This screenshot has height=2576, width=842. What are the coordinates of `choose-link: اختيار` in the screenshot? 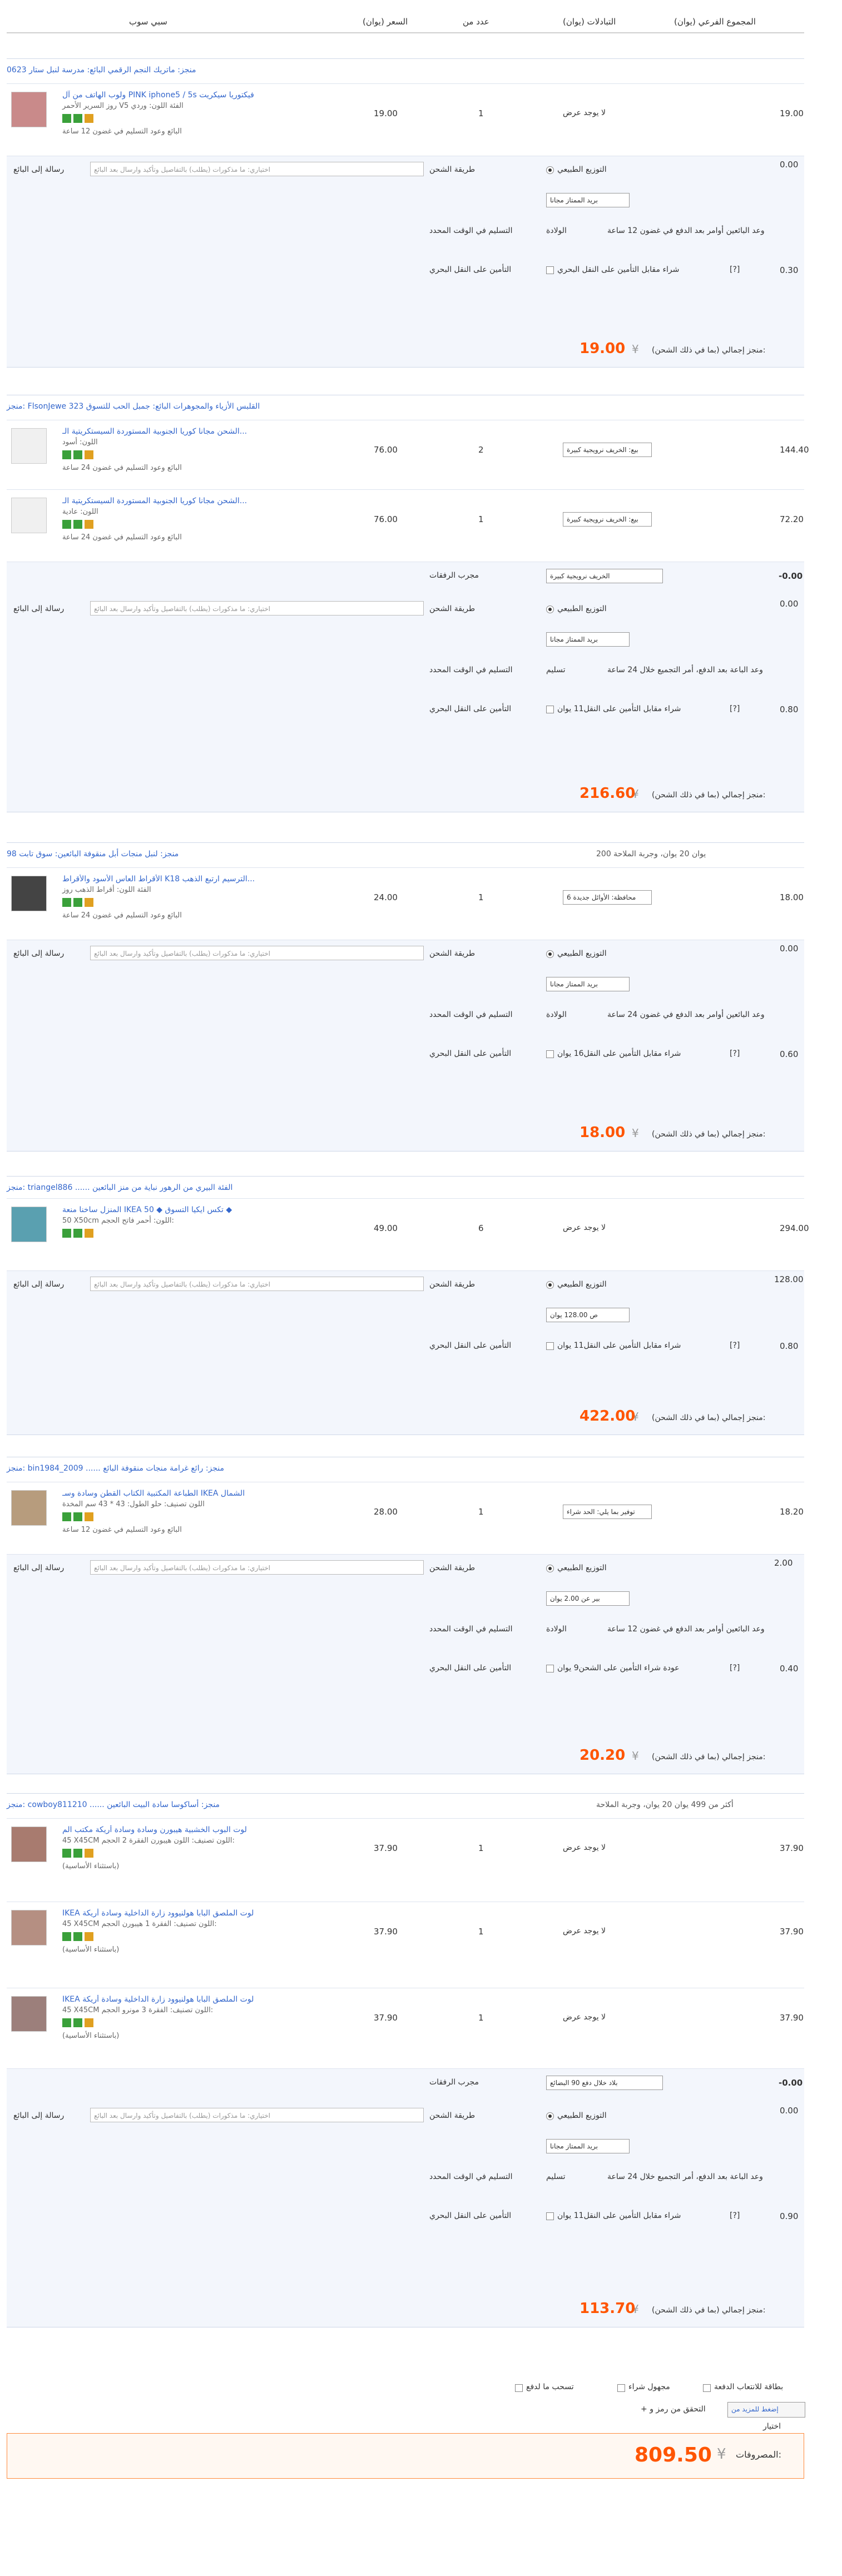 It's located at (772, 2426).